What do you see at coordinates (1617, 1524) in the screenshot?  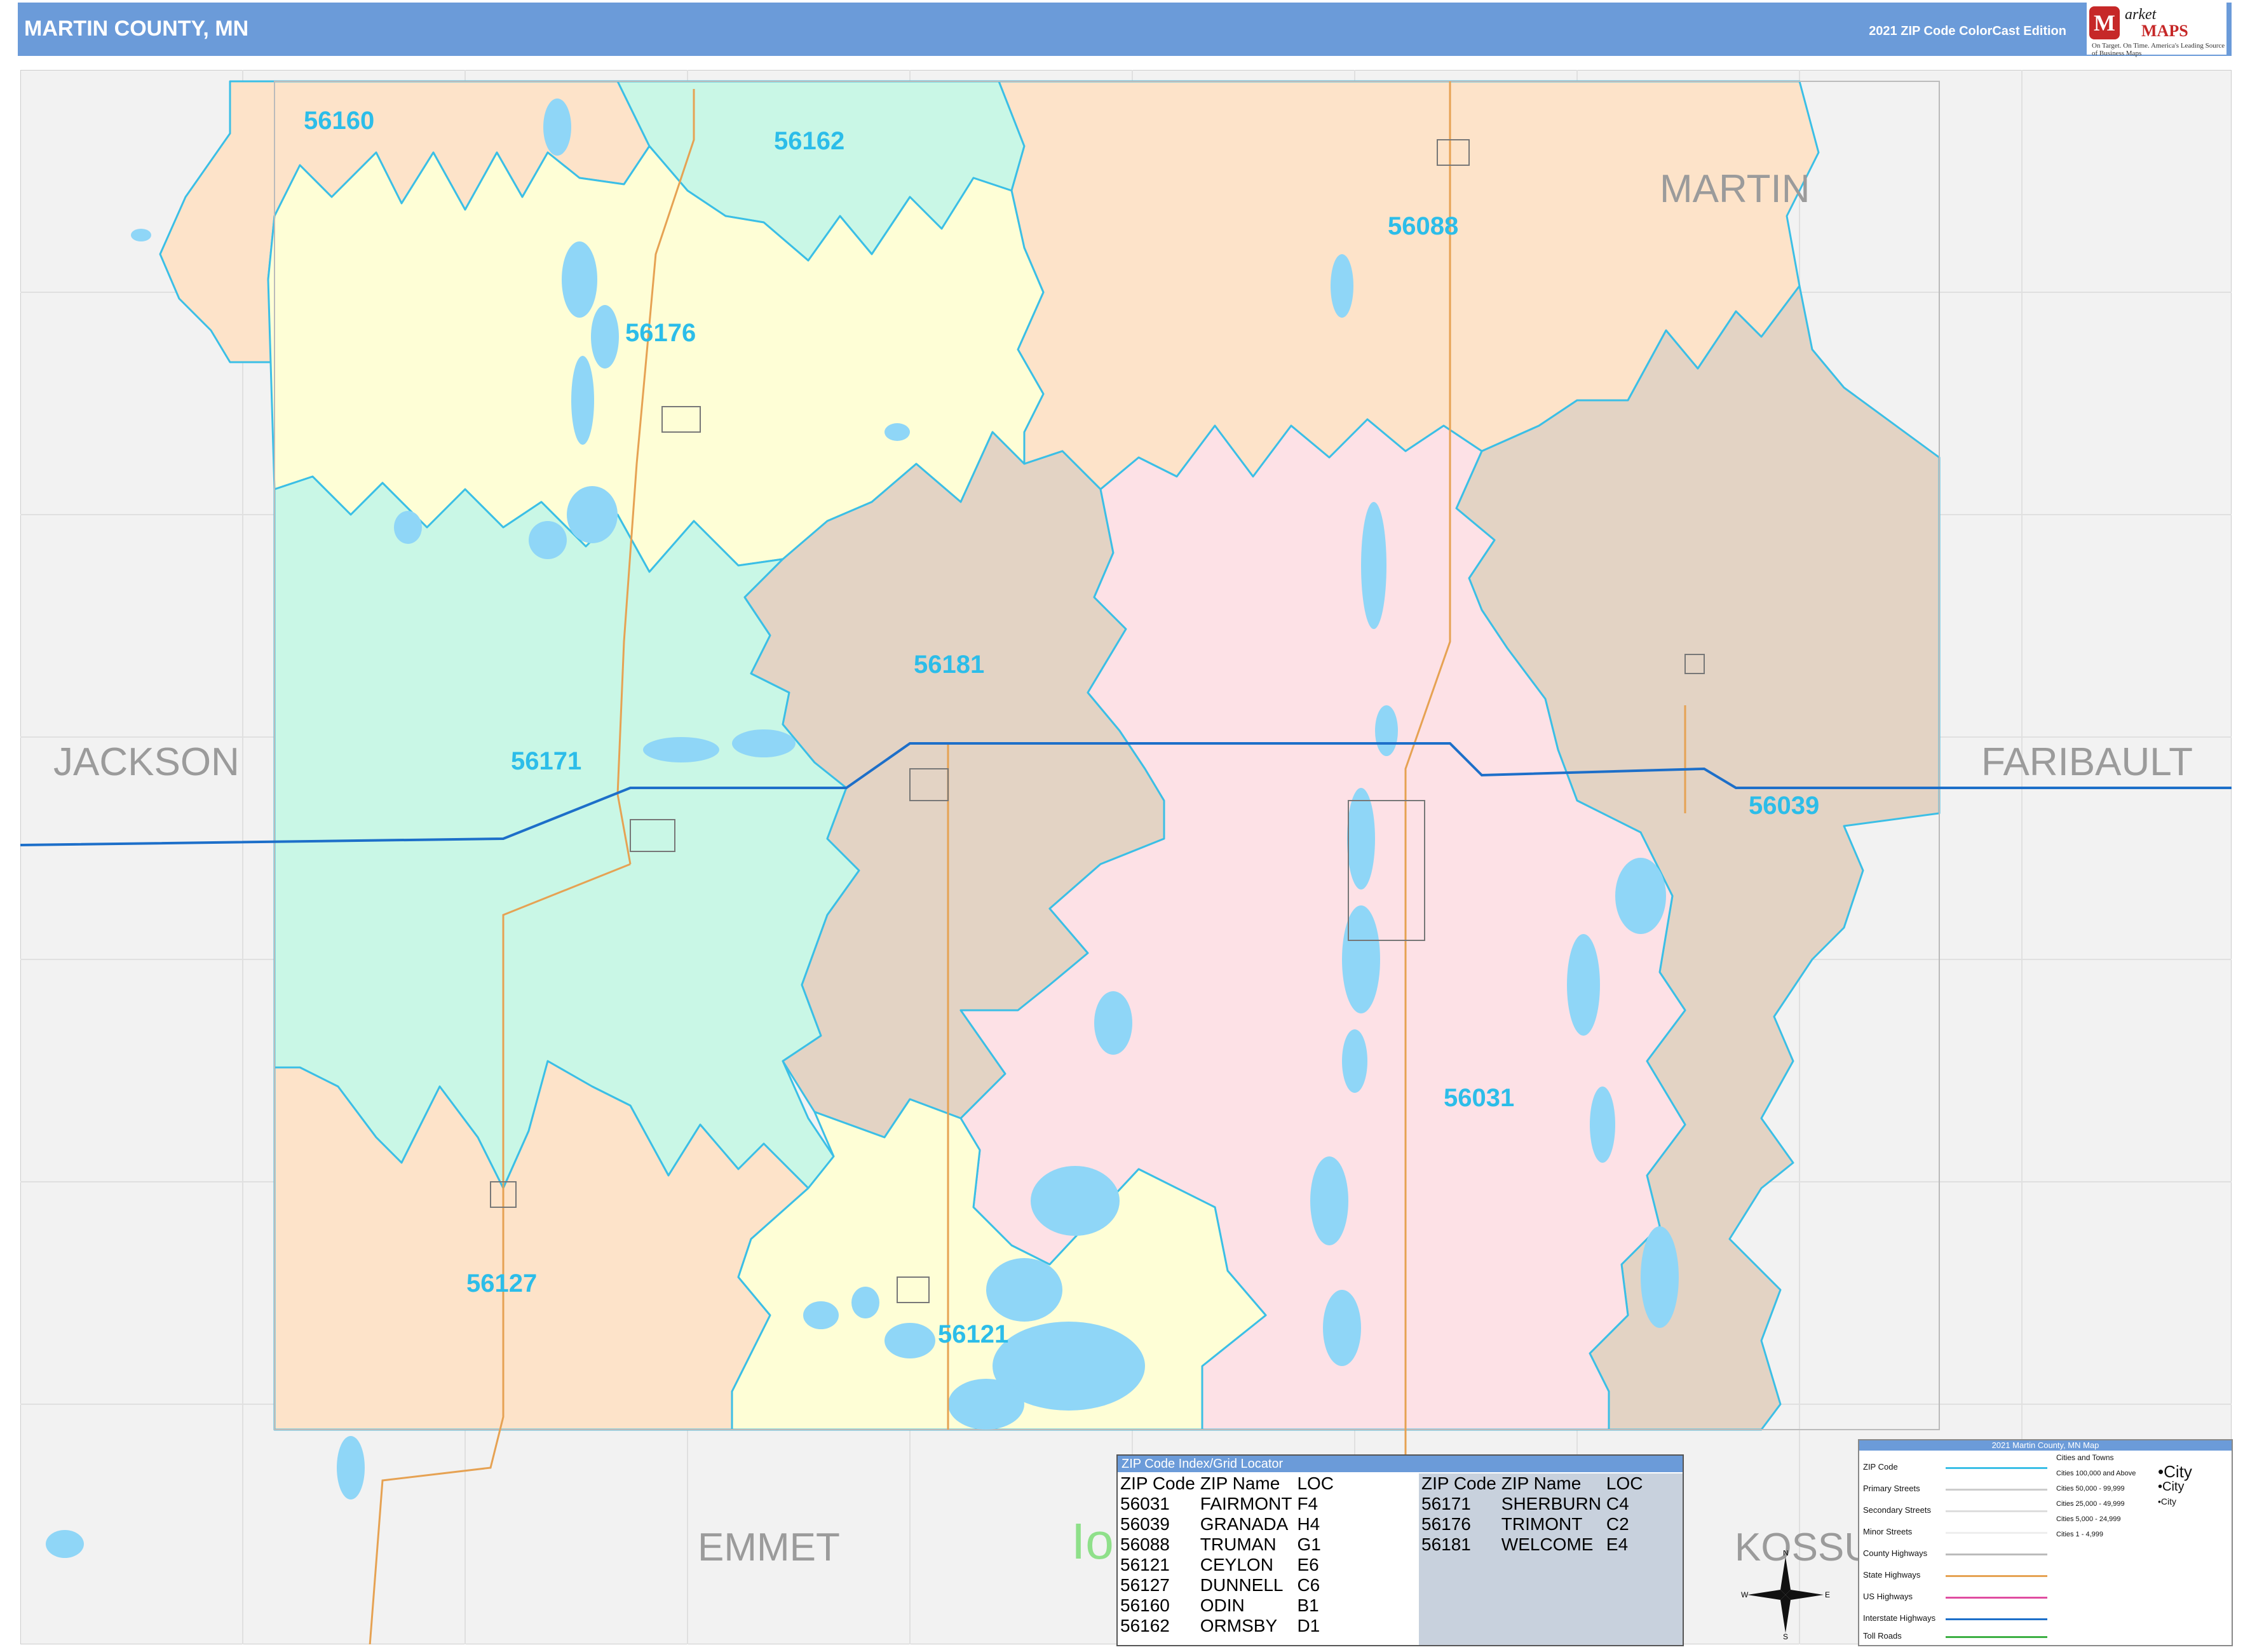 I see `cell-loc: C2` at bounding box center [1617, 1524].